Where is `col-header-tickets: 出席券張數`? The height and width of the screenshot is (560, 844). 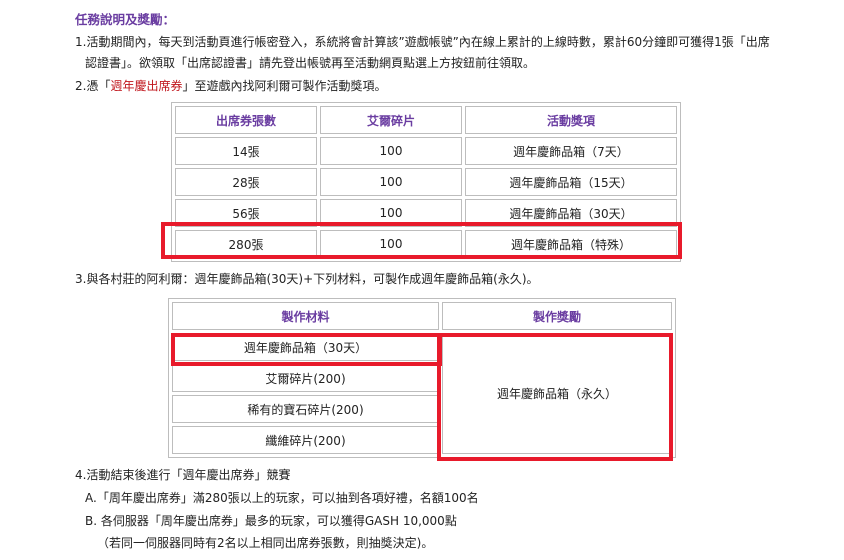 col-header-tickets: 出席券張數 is located at coordinates (246, 120).